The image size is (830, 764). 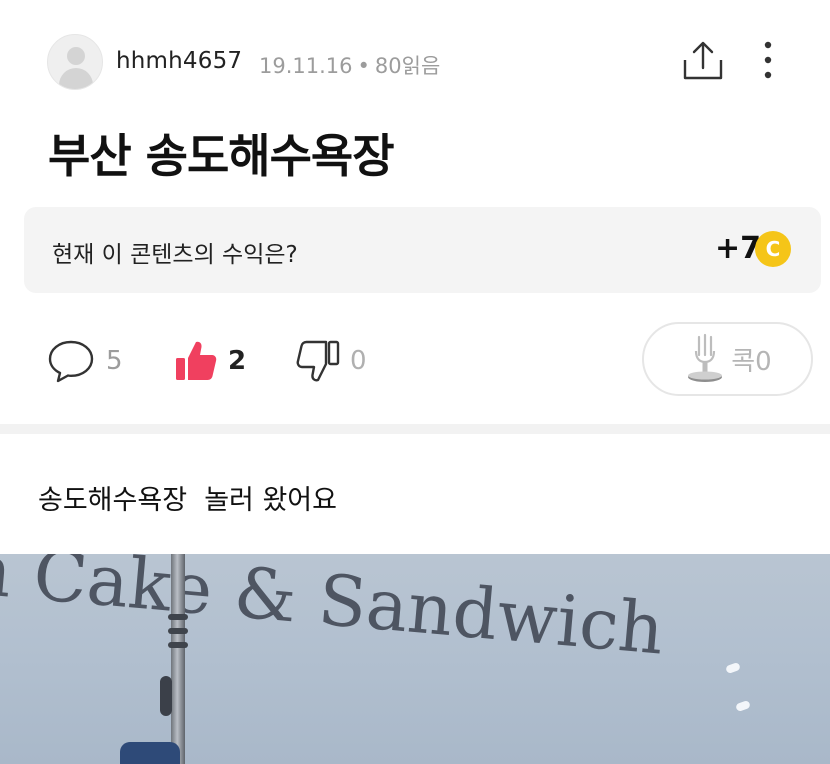 I want to click on share-button, so click(x=703, y=61).